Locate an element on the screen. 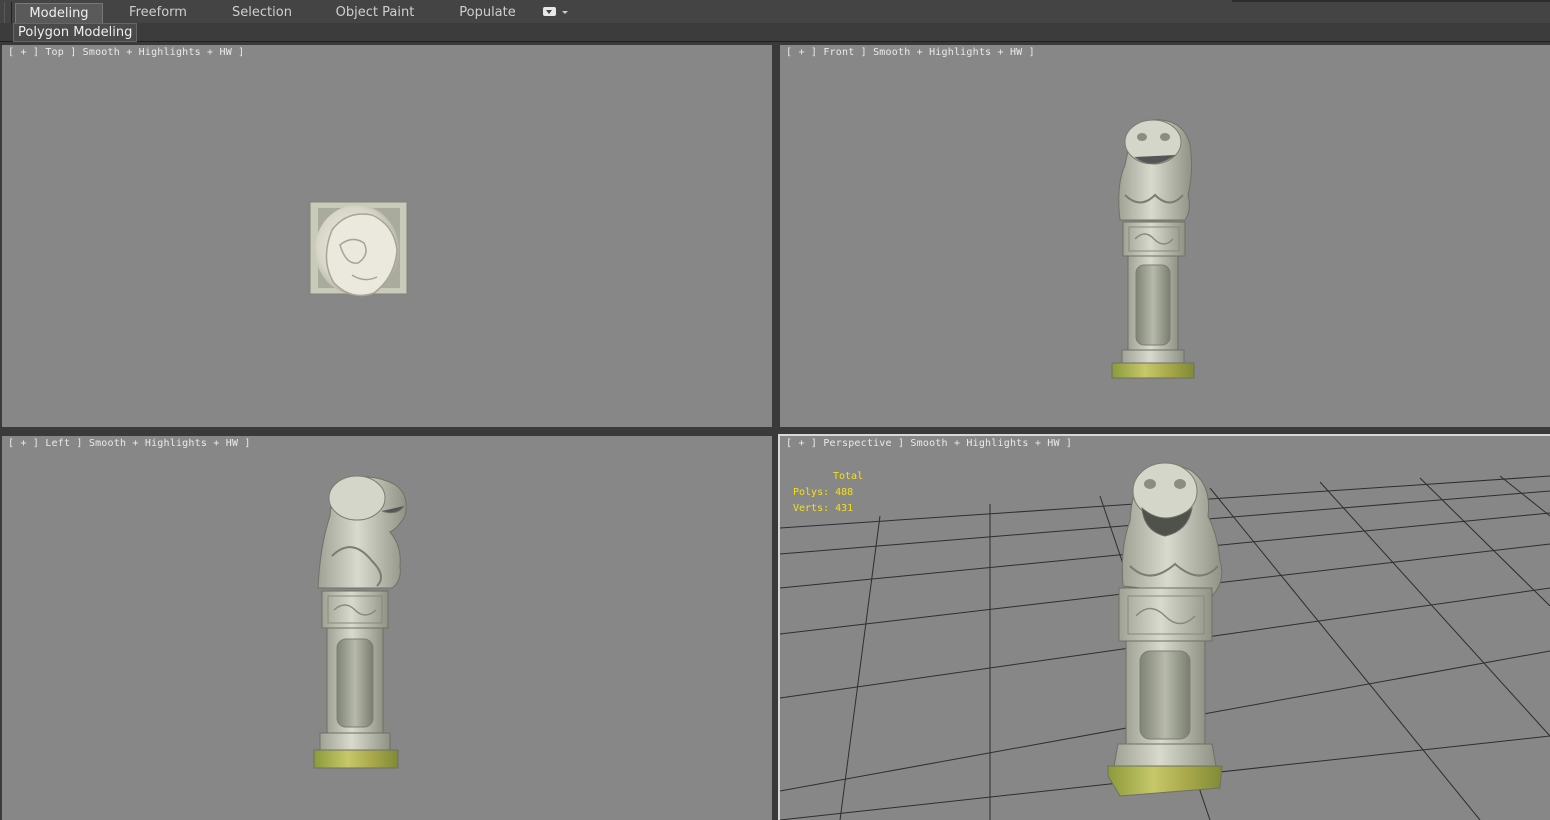 This screenshot has height=820, width=1550. chevron-down-icon is located at coordinates (565, 12).